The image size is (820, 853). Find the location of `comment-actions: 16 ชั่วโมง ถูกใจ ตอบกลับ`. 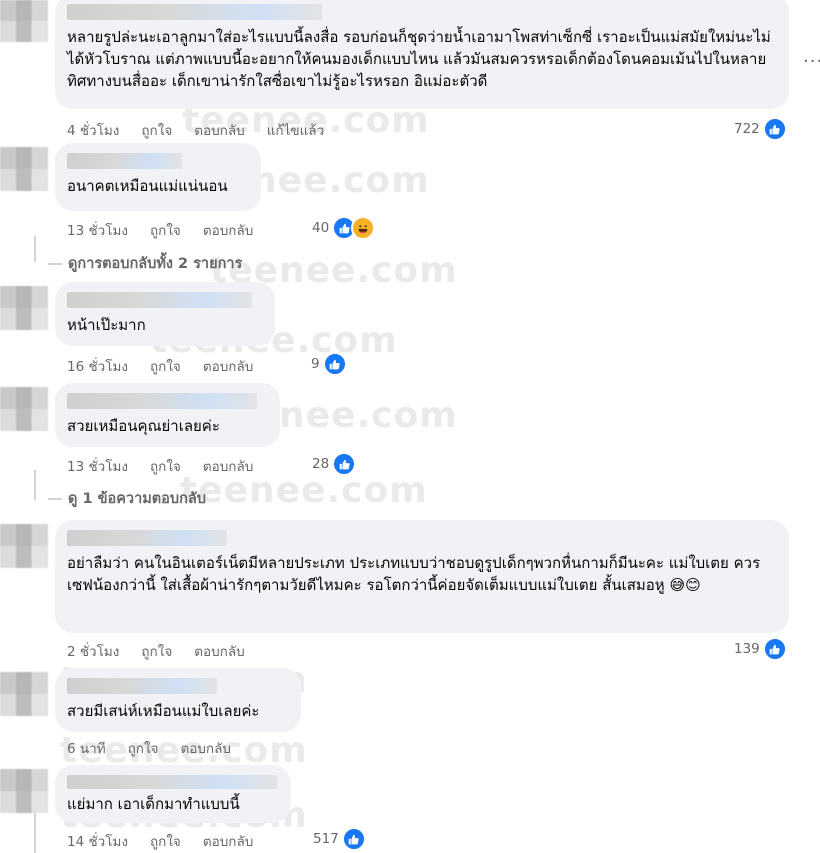

comment-actions: 16 ชั่วโมง ถูกใจ ตอบกลับ is located at coordinates (160, 366).